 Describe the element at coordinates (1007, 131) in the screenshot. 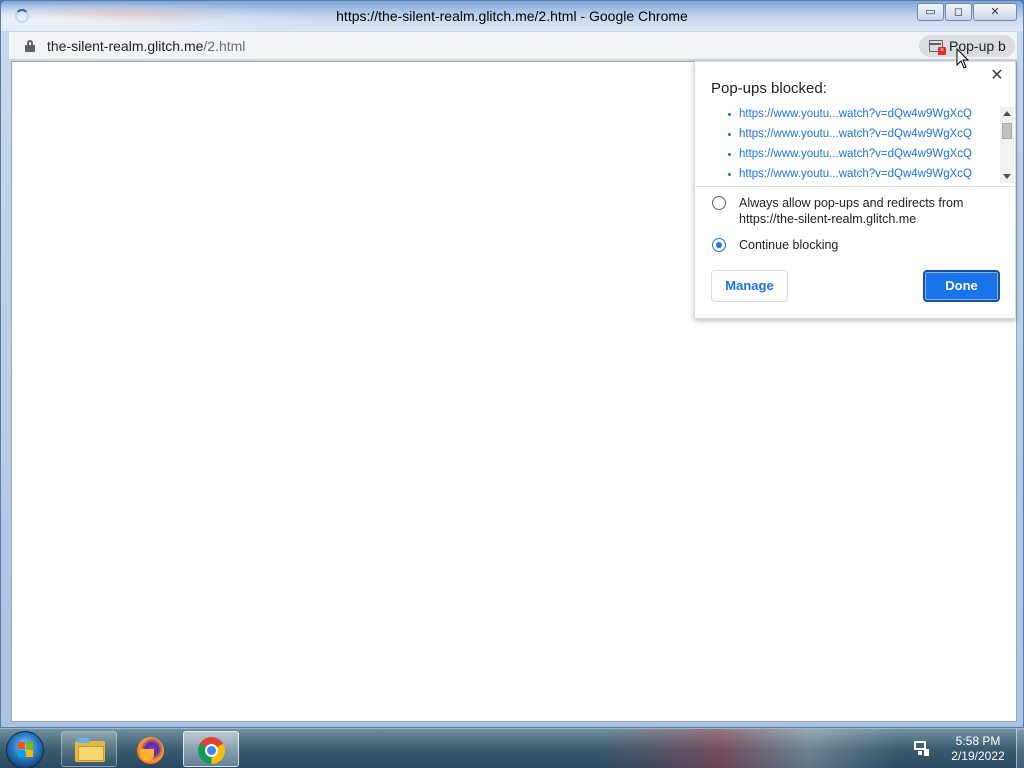

I see `scrollbar-thumb` at that location.